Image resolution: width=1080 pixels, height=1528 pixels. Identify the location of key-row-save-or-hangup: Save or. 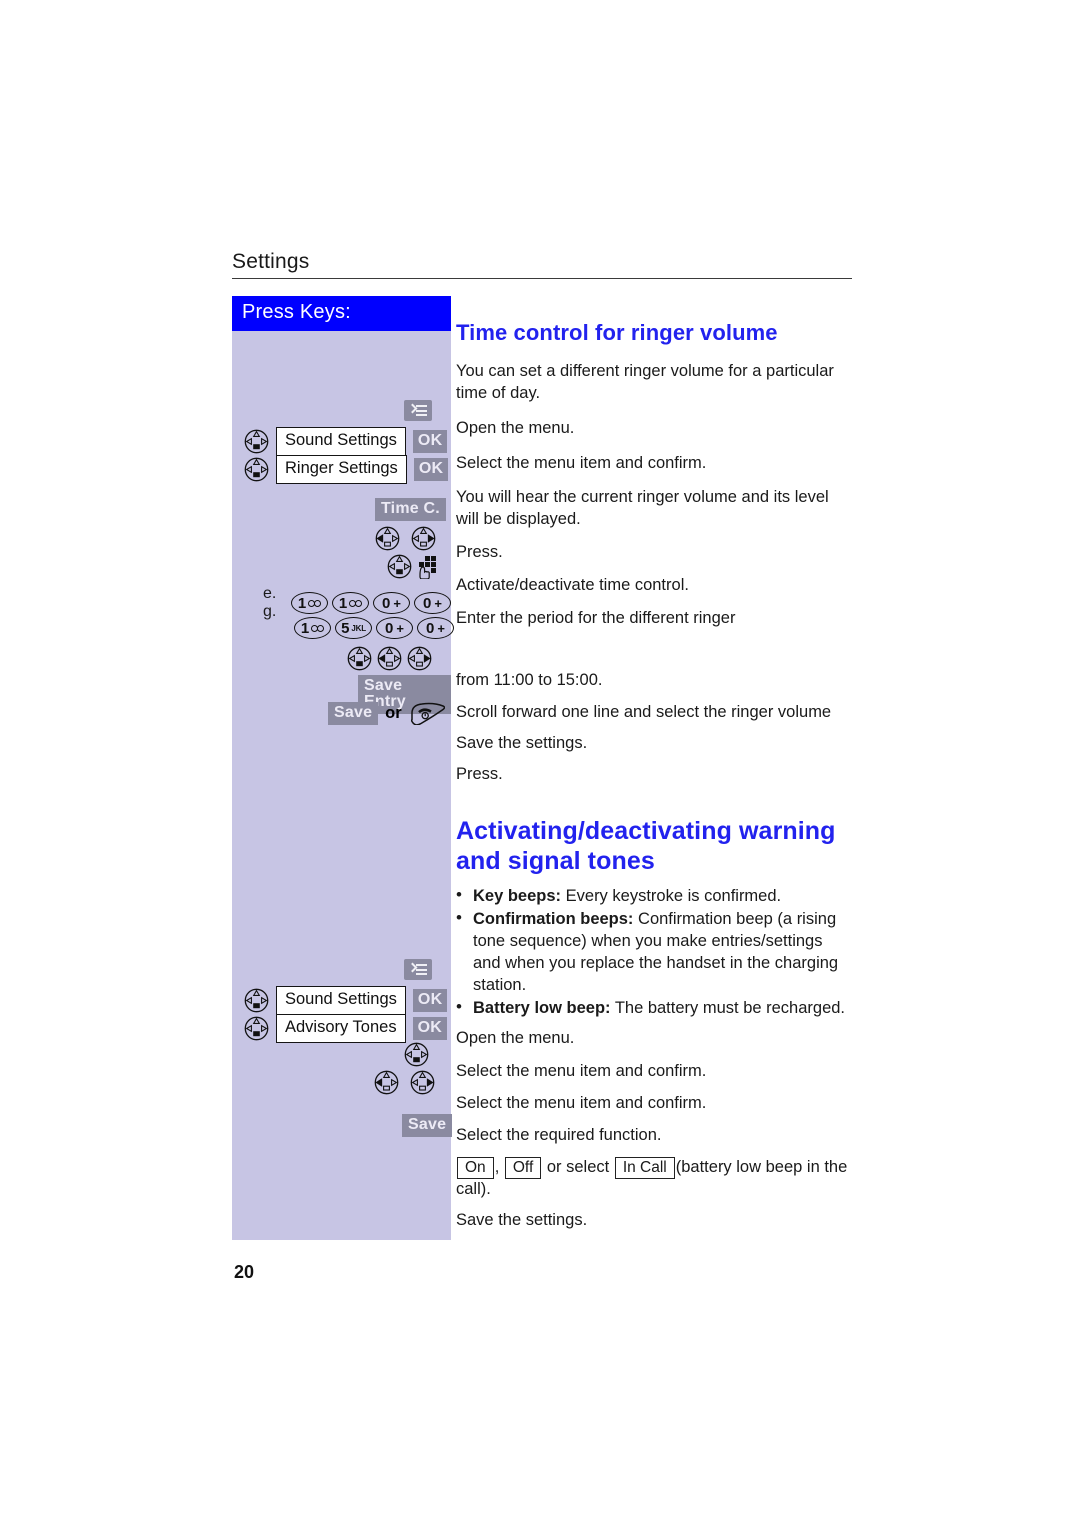
(386, 713).